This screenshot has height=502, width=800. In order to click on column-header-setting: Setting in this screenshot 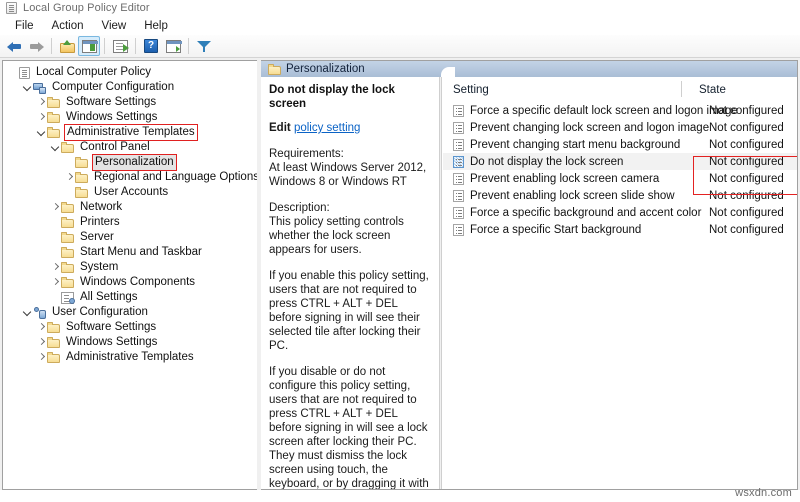, I will do `click(471, 90)`.